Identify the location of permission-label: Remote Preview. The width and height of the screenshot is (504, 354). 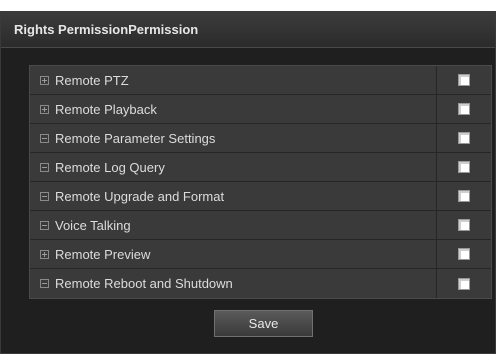
(103, 254).